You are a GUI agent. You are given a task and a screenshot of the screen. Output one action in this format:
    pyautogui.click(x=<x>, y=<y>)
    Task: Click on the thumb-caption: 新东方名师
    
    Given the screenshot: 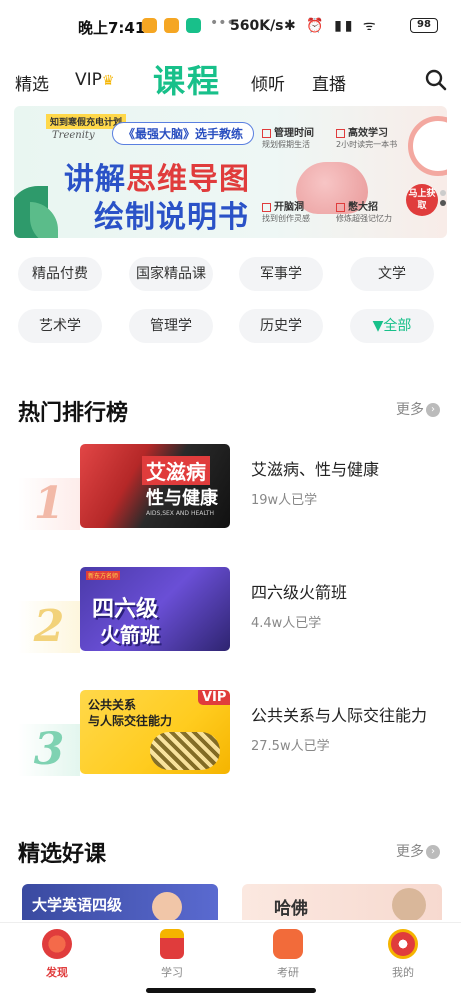 What is the action you would take?
    pyautogui.click(x=103, y=575)
    